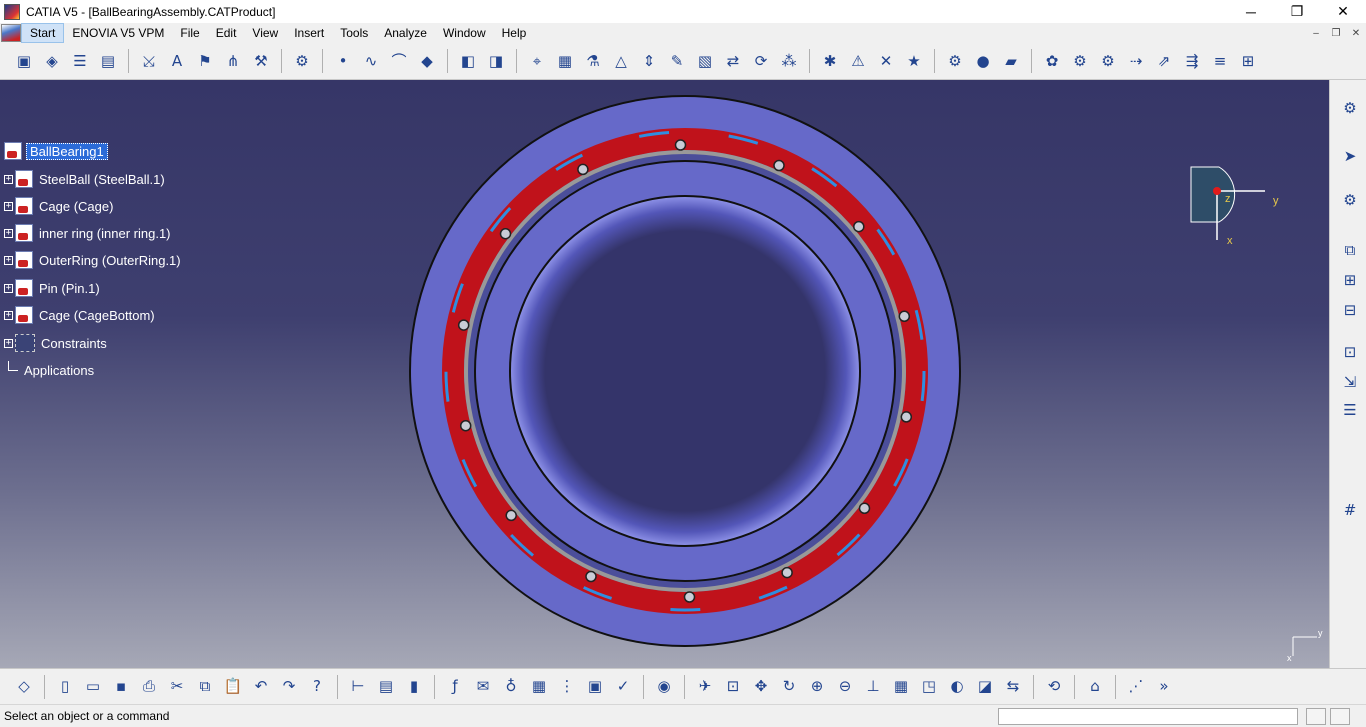 The height and width of the screenshot is (727, 1366). I want to click on menu-analyze: Analyze, so click(405, 33).